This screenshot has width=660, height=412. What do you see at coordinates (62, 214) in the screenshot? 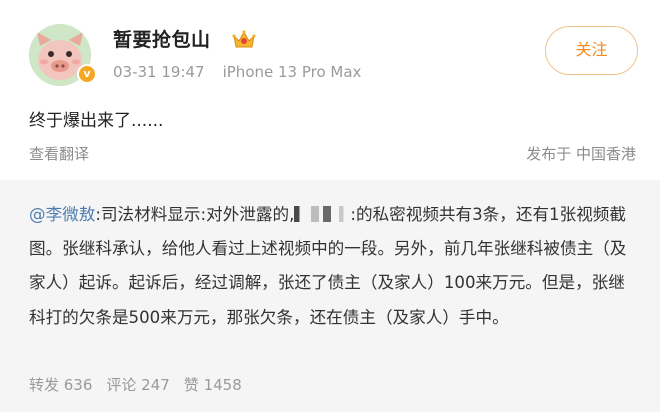
I see `mention-link: @李微敖` at bounding box center [62, 214].